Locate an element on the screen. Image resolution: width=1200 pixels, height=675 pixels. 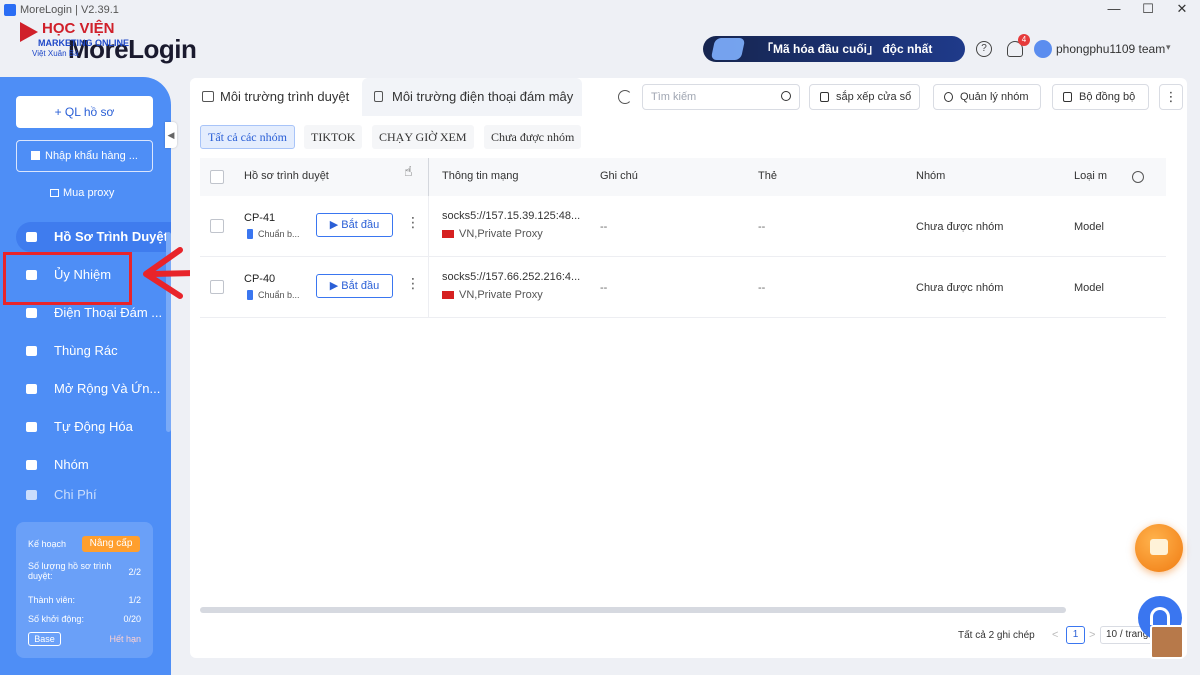
tab-cloud-phone-environment: Môi trường điện thoại đám mây is located at coordinates (472, 97).